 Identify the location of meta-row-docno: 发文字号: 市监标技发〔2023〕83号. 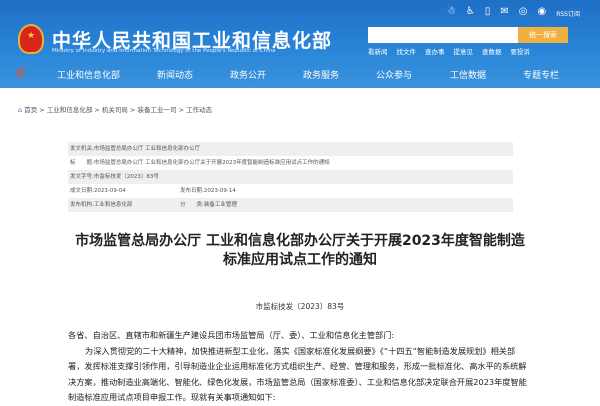
(290, 177).